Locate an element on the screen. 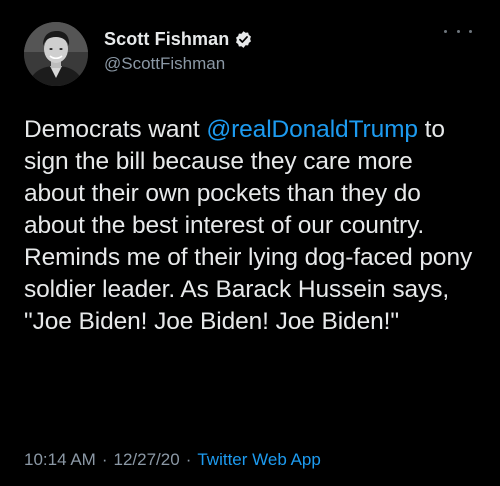  tweet-date: 12/27/20 is located at coordinates (147, 460).